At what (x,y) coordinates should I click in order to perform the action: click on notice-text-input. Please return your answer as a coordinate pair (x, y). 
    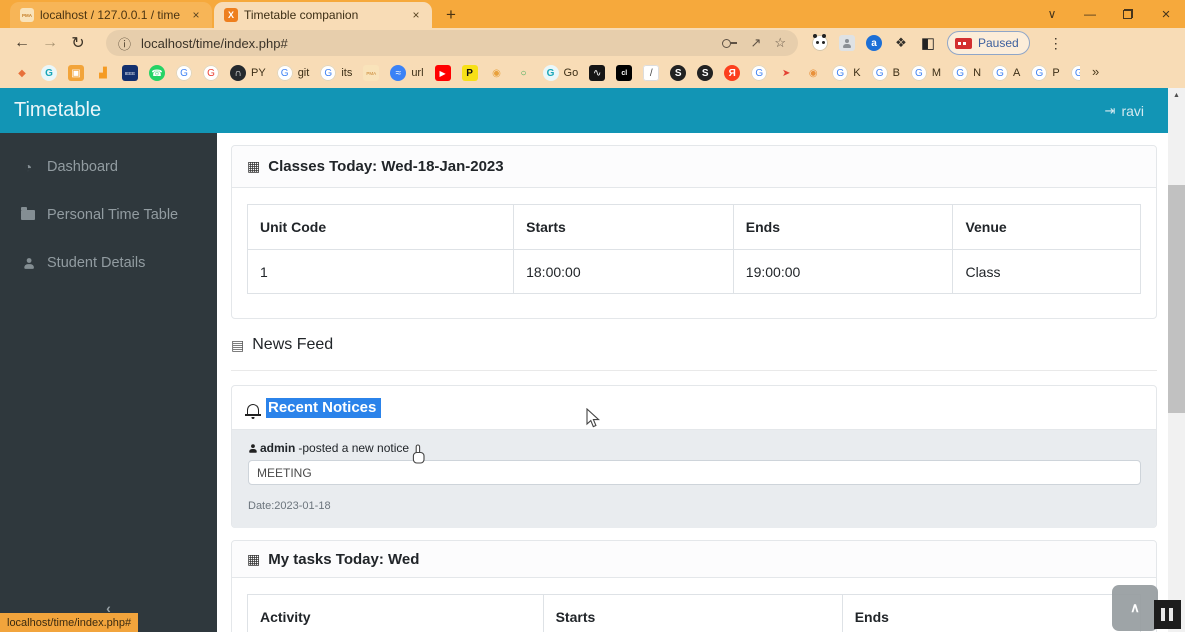
    Looking at the image, I should click on (694, 472).